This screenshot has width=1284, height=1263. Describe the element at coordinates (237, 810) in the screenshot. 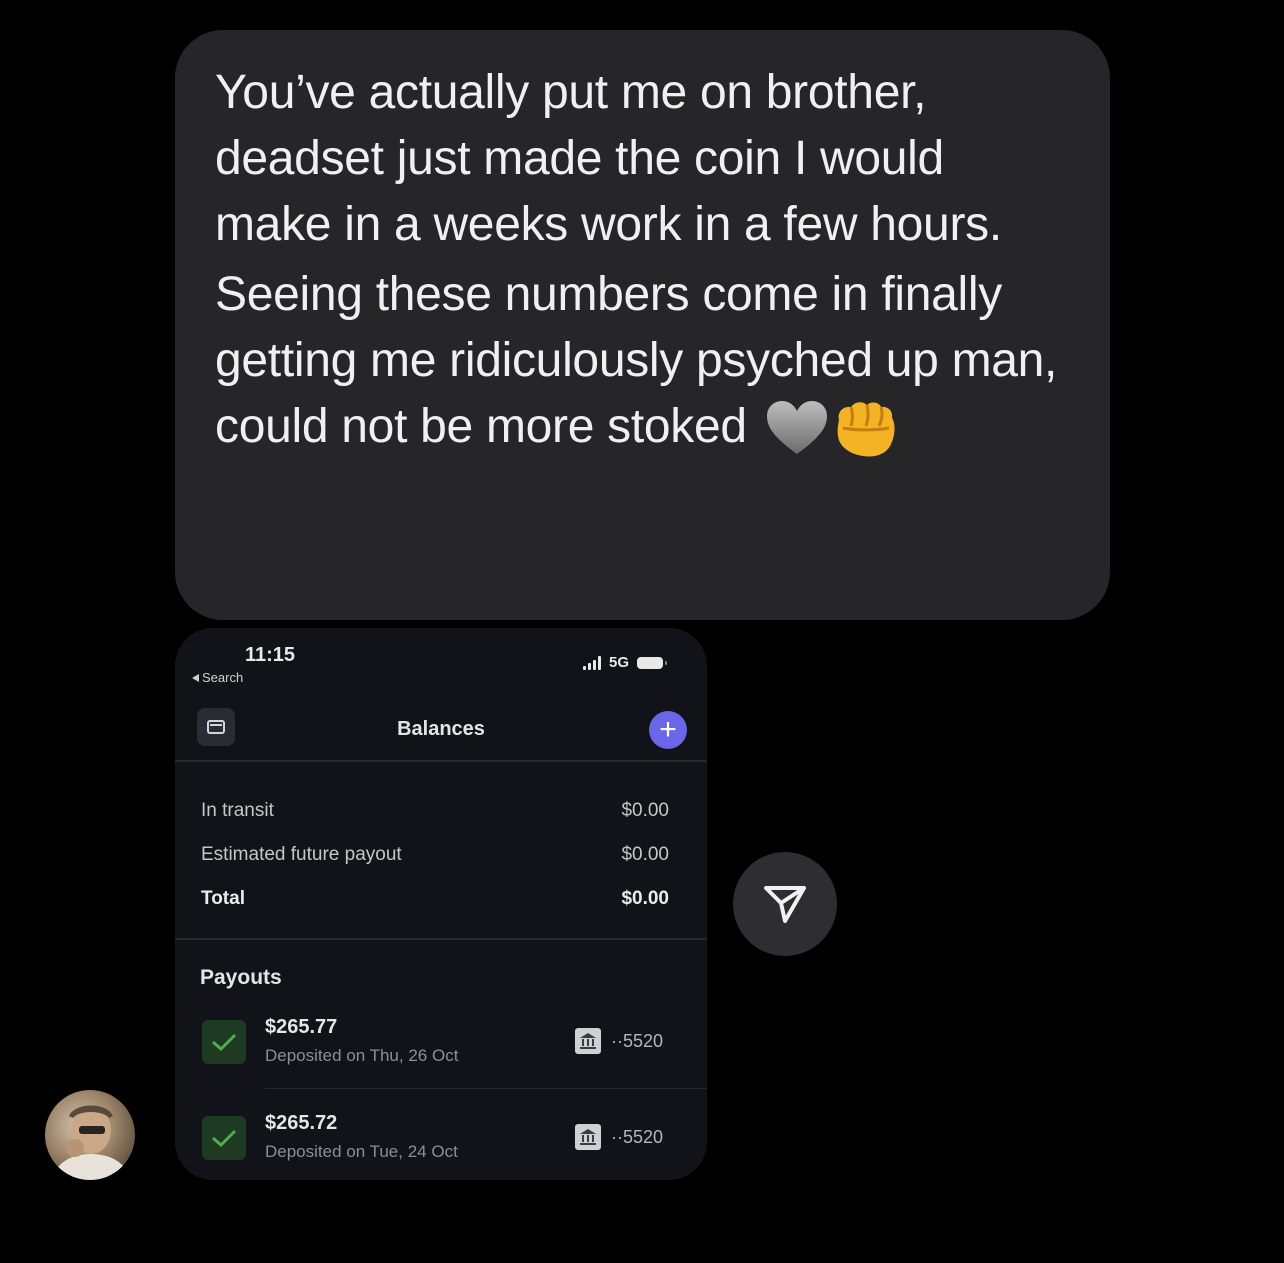

I see `balance-label: In transit` at that location.